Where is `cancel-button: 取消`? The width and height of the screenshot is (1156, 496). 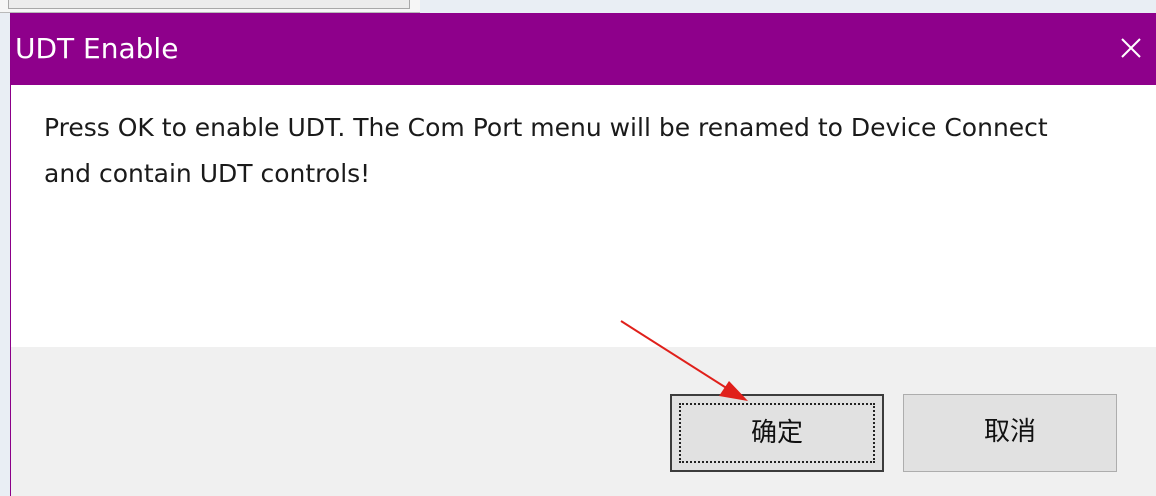 cancel-button: 取消 is located at coordinates (1010, 433).